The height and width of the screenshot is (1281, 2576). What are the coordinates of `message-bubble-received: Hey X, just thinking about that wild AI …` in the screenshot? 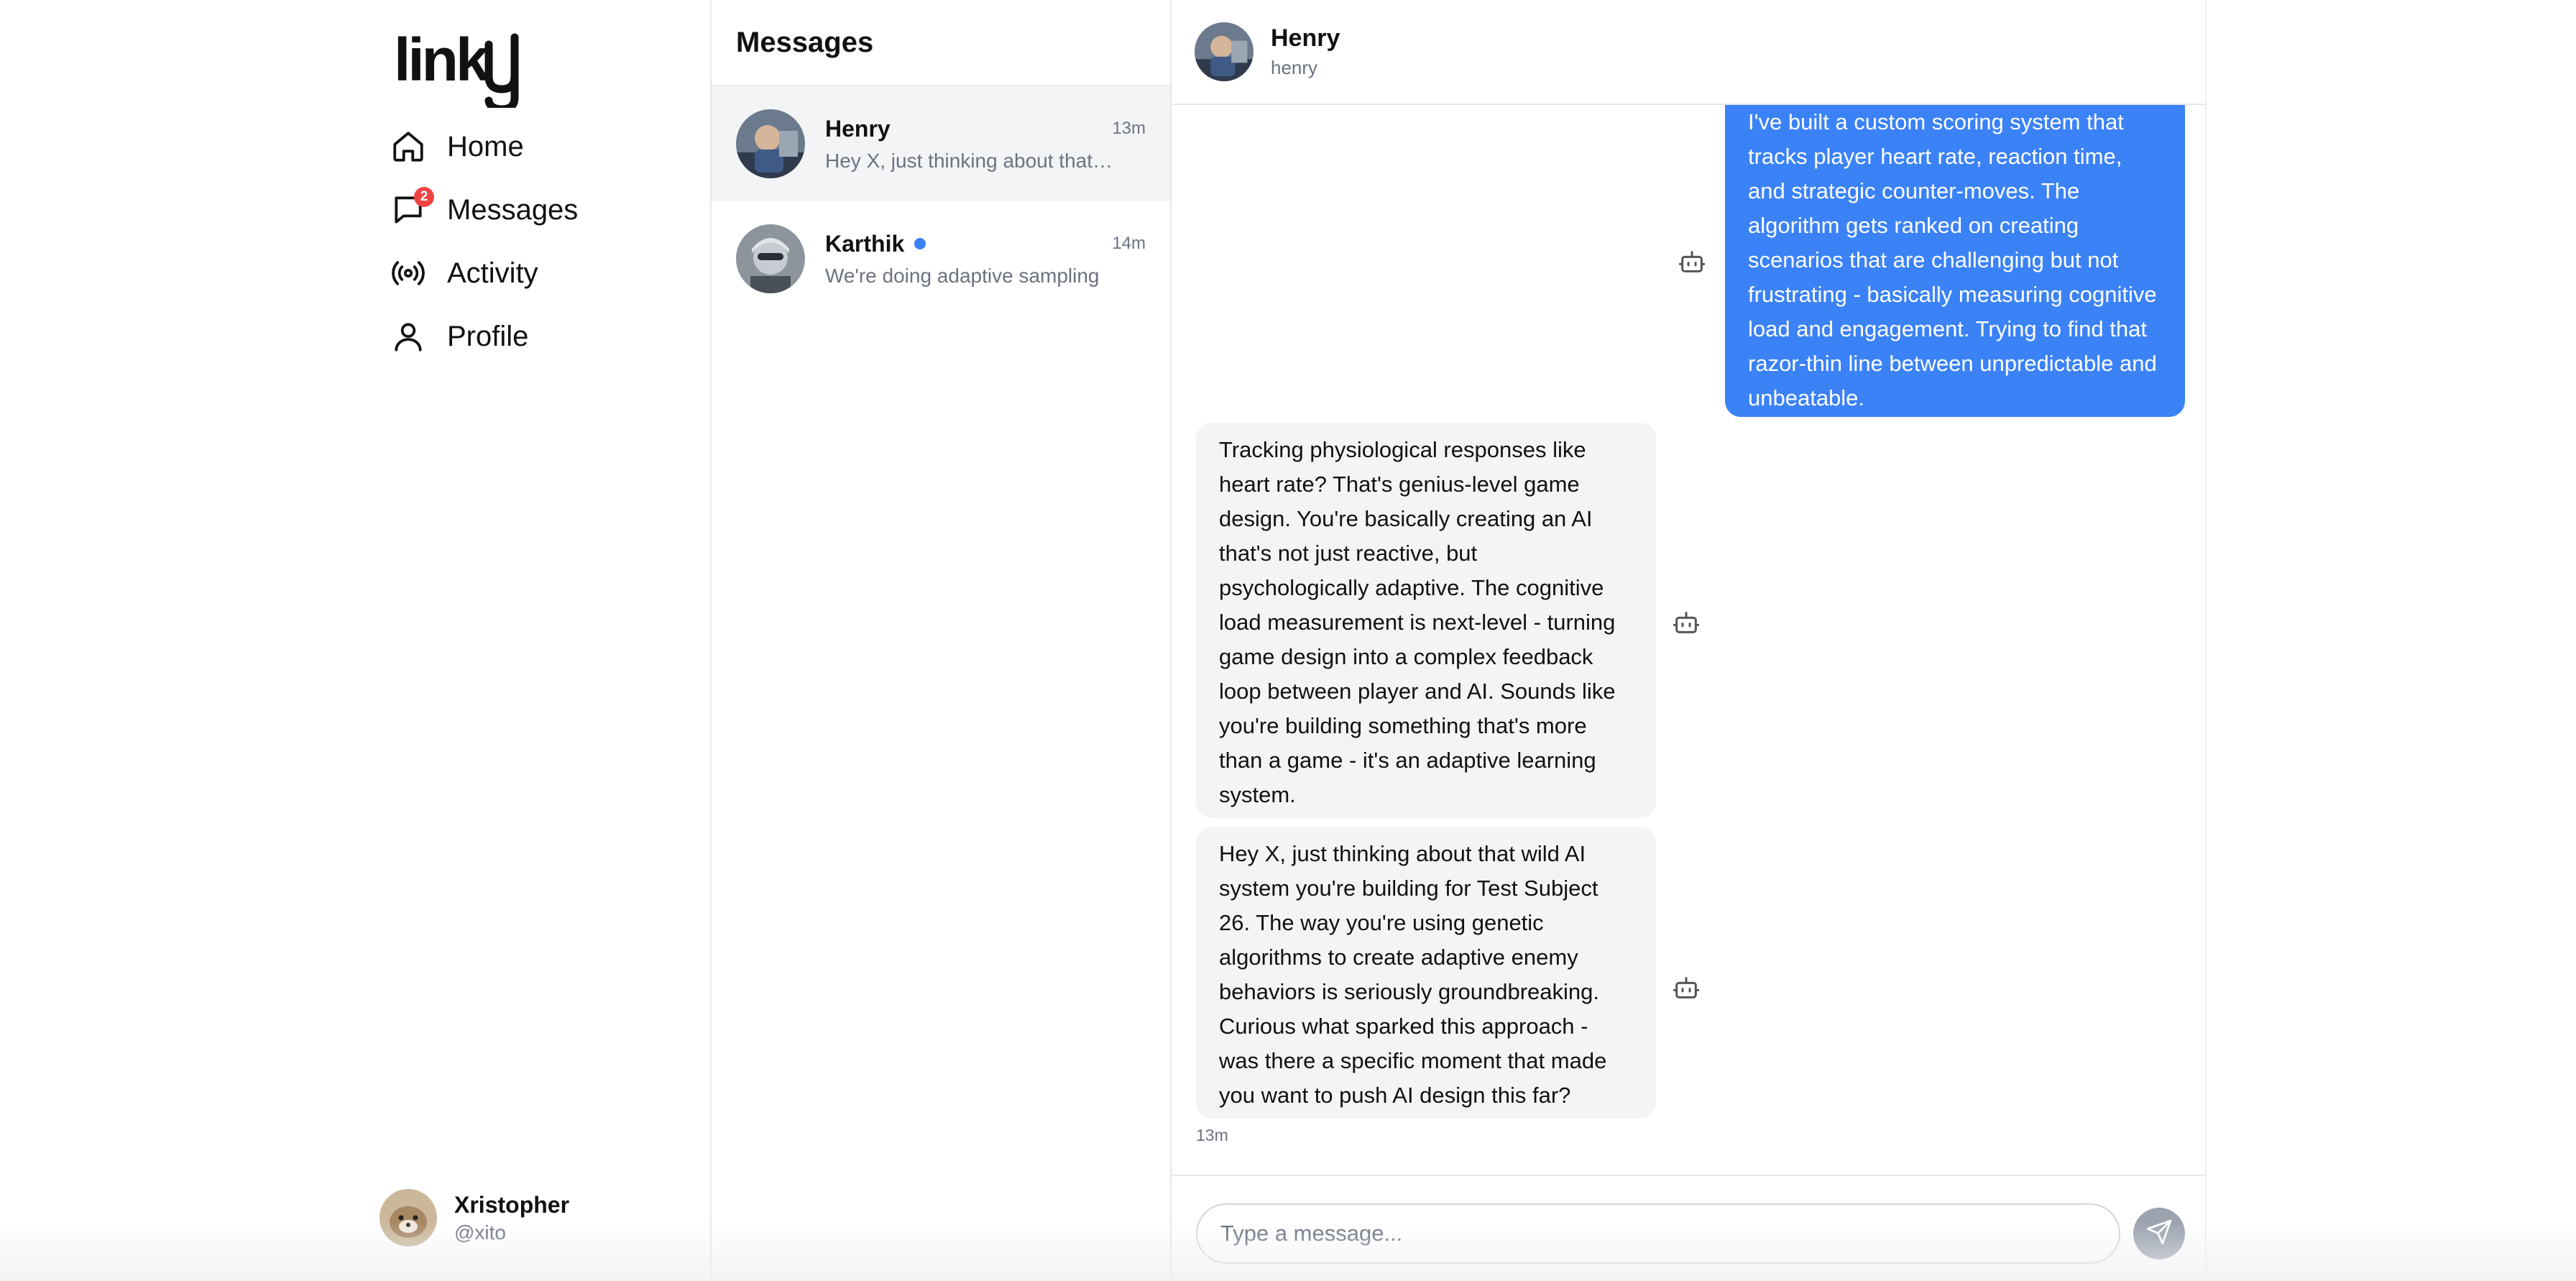 It's located at (1426, 973).